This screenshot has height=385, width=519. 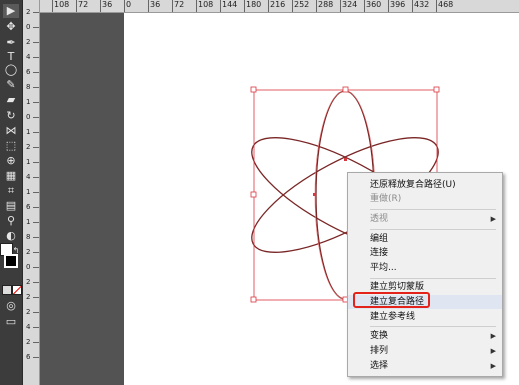 What do you see at coordinates (425, 317) in the screenshot?
I see `menu-item-make-guides: 建立参考线` at bounding box center [425, 317].